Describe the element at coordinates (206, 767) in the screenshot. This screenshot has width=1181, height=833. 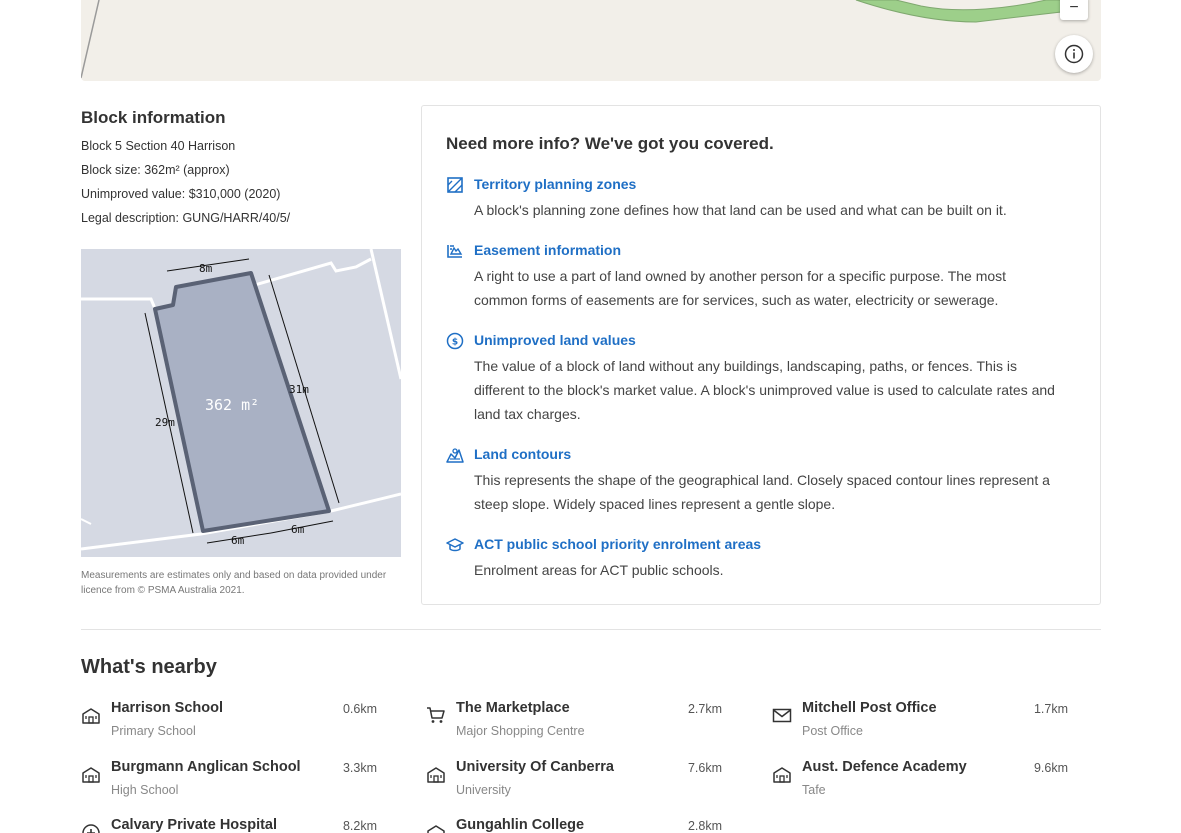
I see `nearby-name: Burgmann Anglican School` at that location.